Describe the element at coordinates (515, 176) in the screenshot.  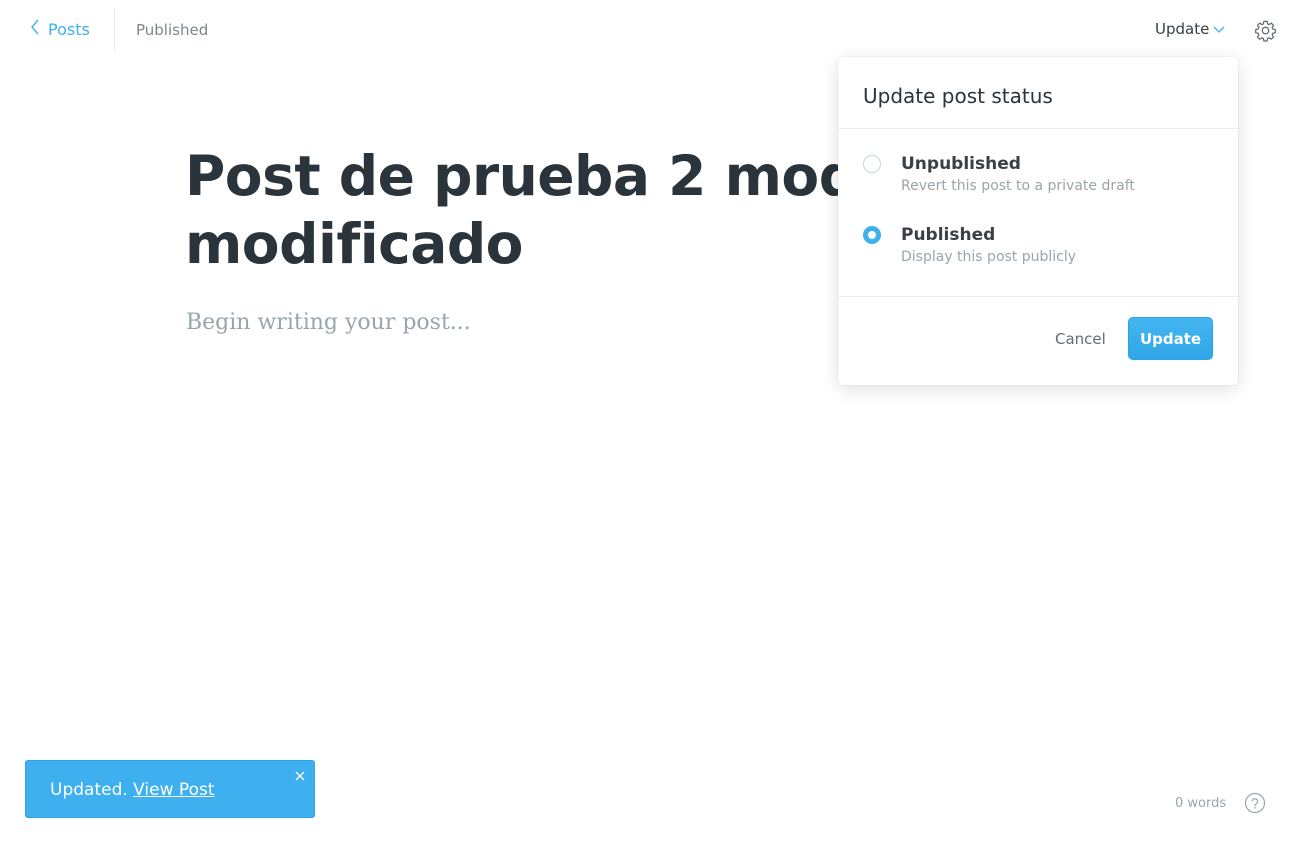
I see `post-title-line-1: Post de prueba 2 modificado` at that location.